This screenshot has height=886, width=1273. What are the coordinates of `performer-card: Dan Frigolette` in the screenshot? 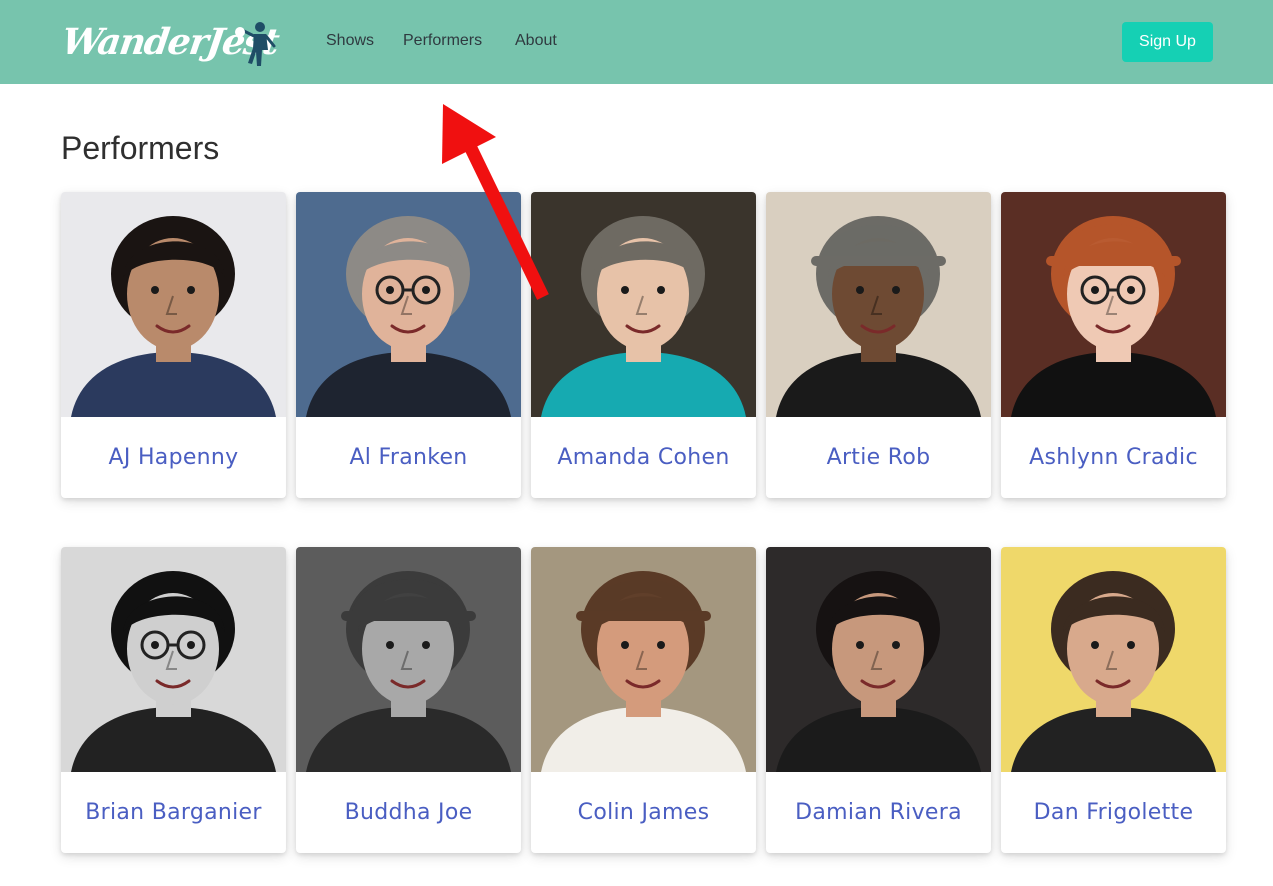 It's located at (1113, 700).